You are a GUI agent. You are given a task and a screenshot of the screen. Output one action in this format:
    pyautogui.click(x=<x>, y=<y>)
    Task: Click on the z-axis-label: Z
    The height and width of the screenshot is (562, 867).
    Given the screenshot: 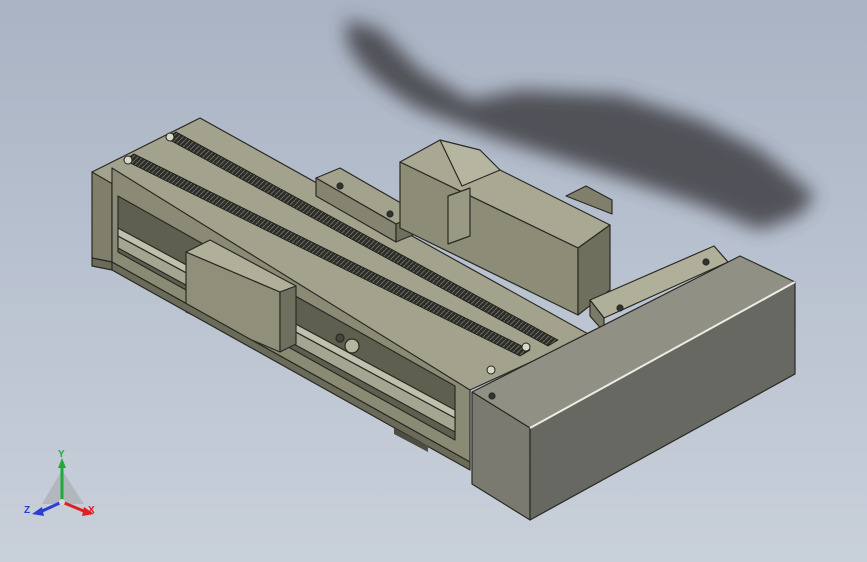 What is the action you would take?
    pyautogui.click(x=27, y=510)
    